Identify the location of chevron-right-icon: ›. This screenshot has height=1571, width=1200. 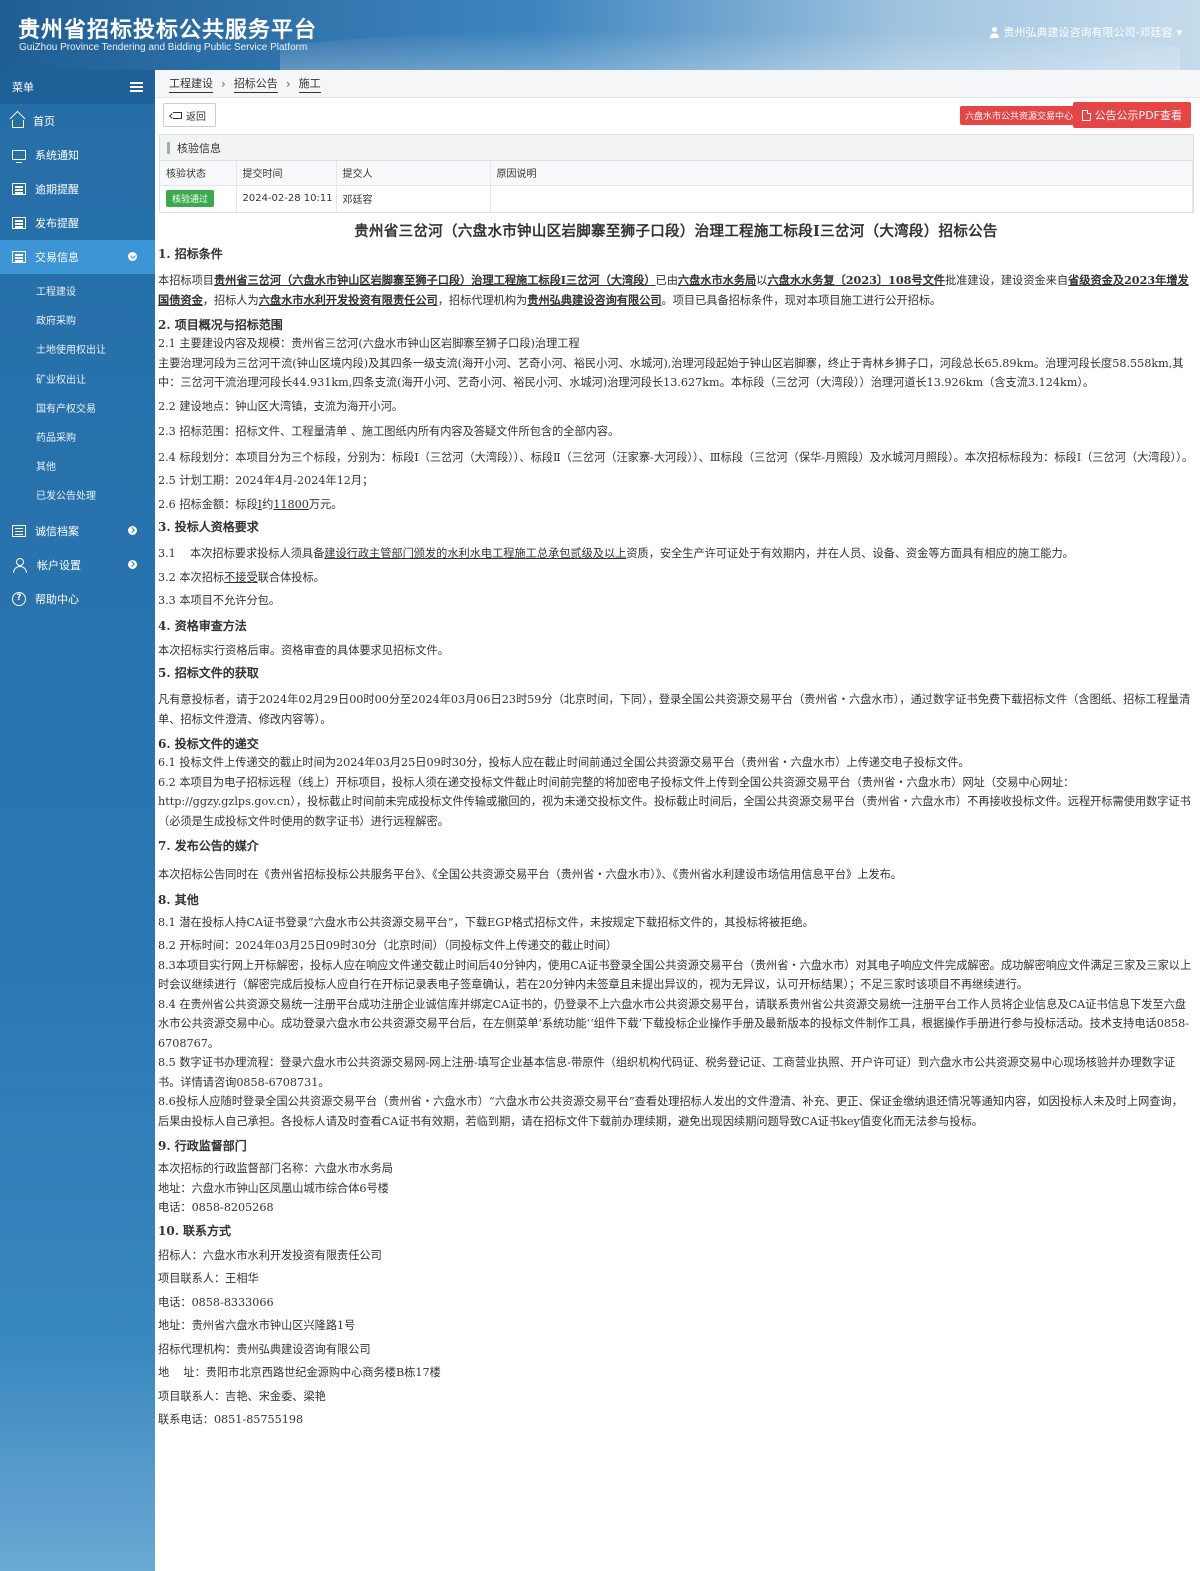
(288, 83).